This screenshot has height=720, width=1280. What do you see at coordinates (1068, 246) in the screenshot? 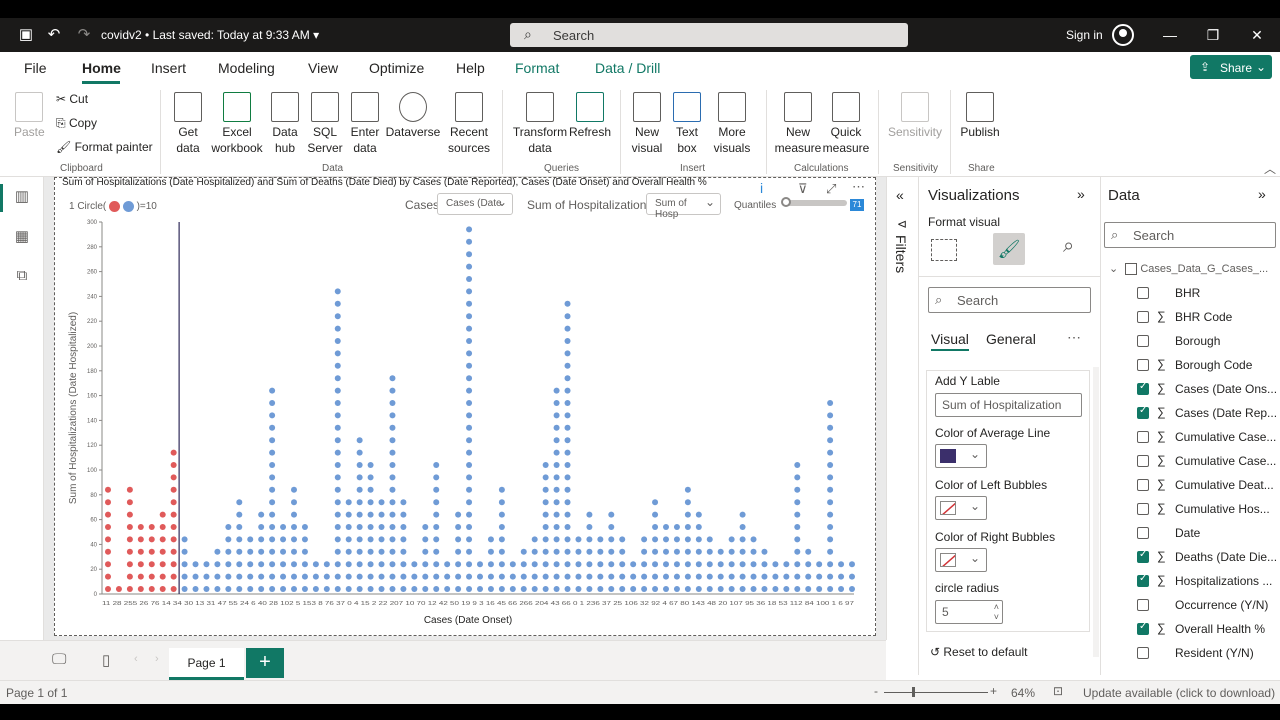
I see `analytics-icon: ⌕` at bounding box center [1068, 246].